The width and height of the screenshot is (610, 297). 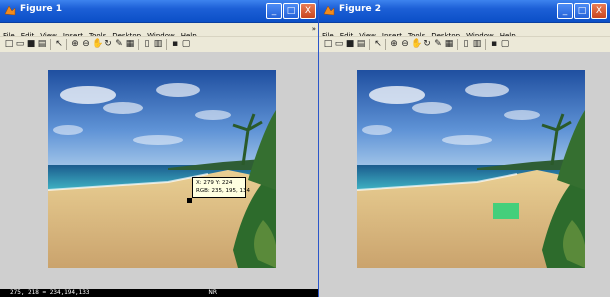 I want to click on data-tip-coordinates: X: 279 Y: 224, so click(x=214, y=183).